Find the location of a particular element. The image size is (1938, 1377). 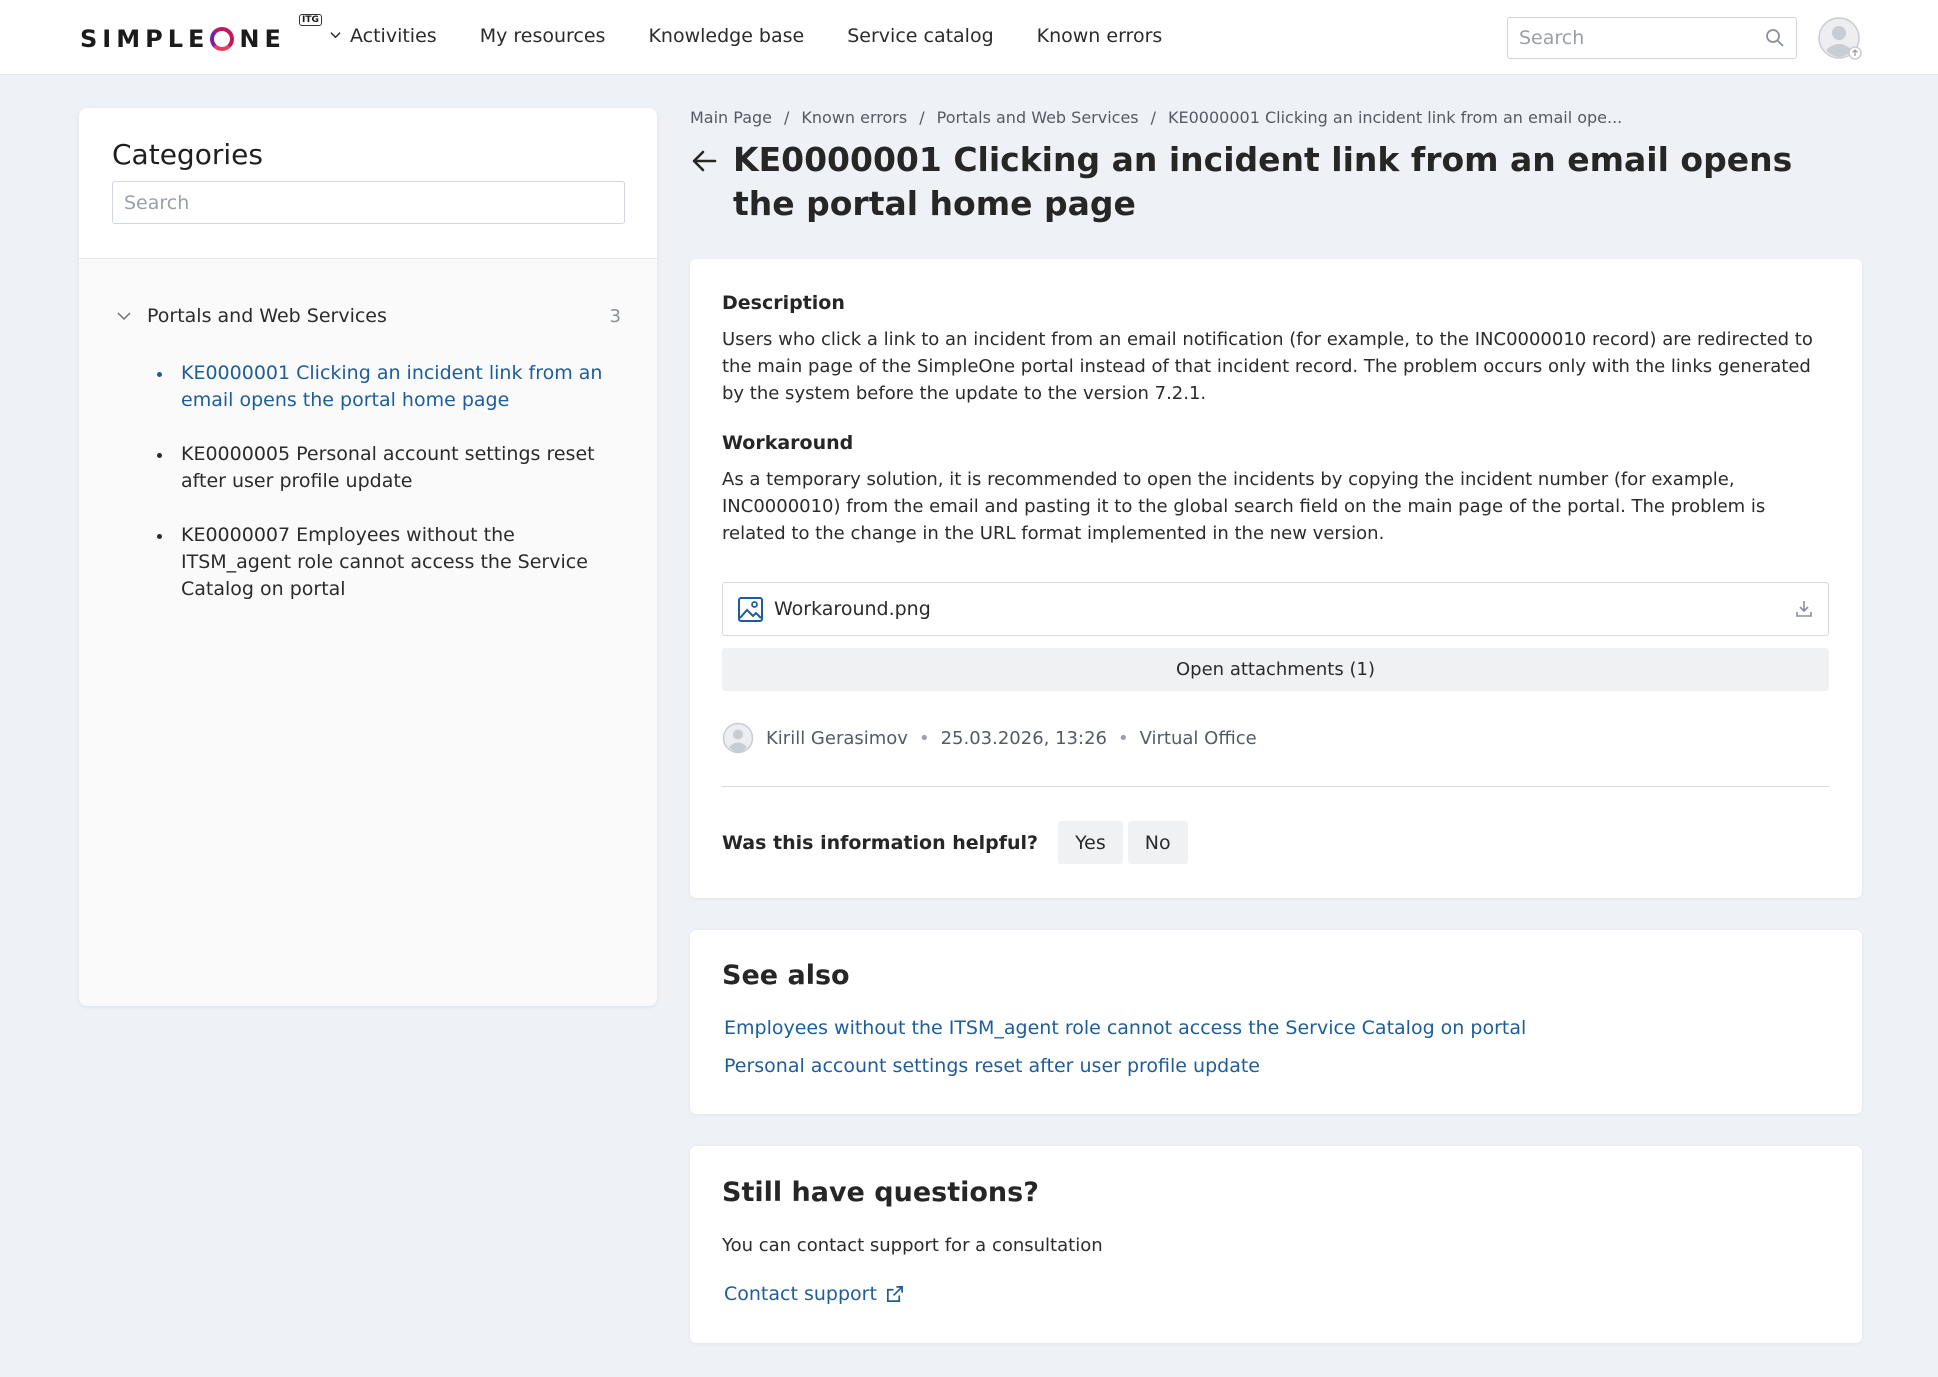

download-icon is located at coordinates (1804, 609).